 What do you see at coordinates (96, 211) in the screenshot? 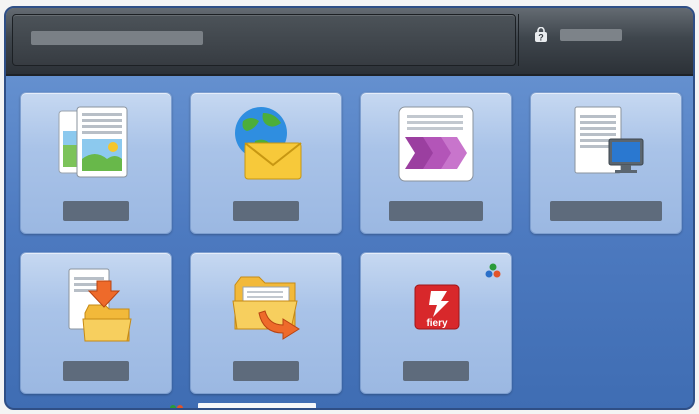
I see `tile-copy-label` at bounding box center [96, 211].